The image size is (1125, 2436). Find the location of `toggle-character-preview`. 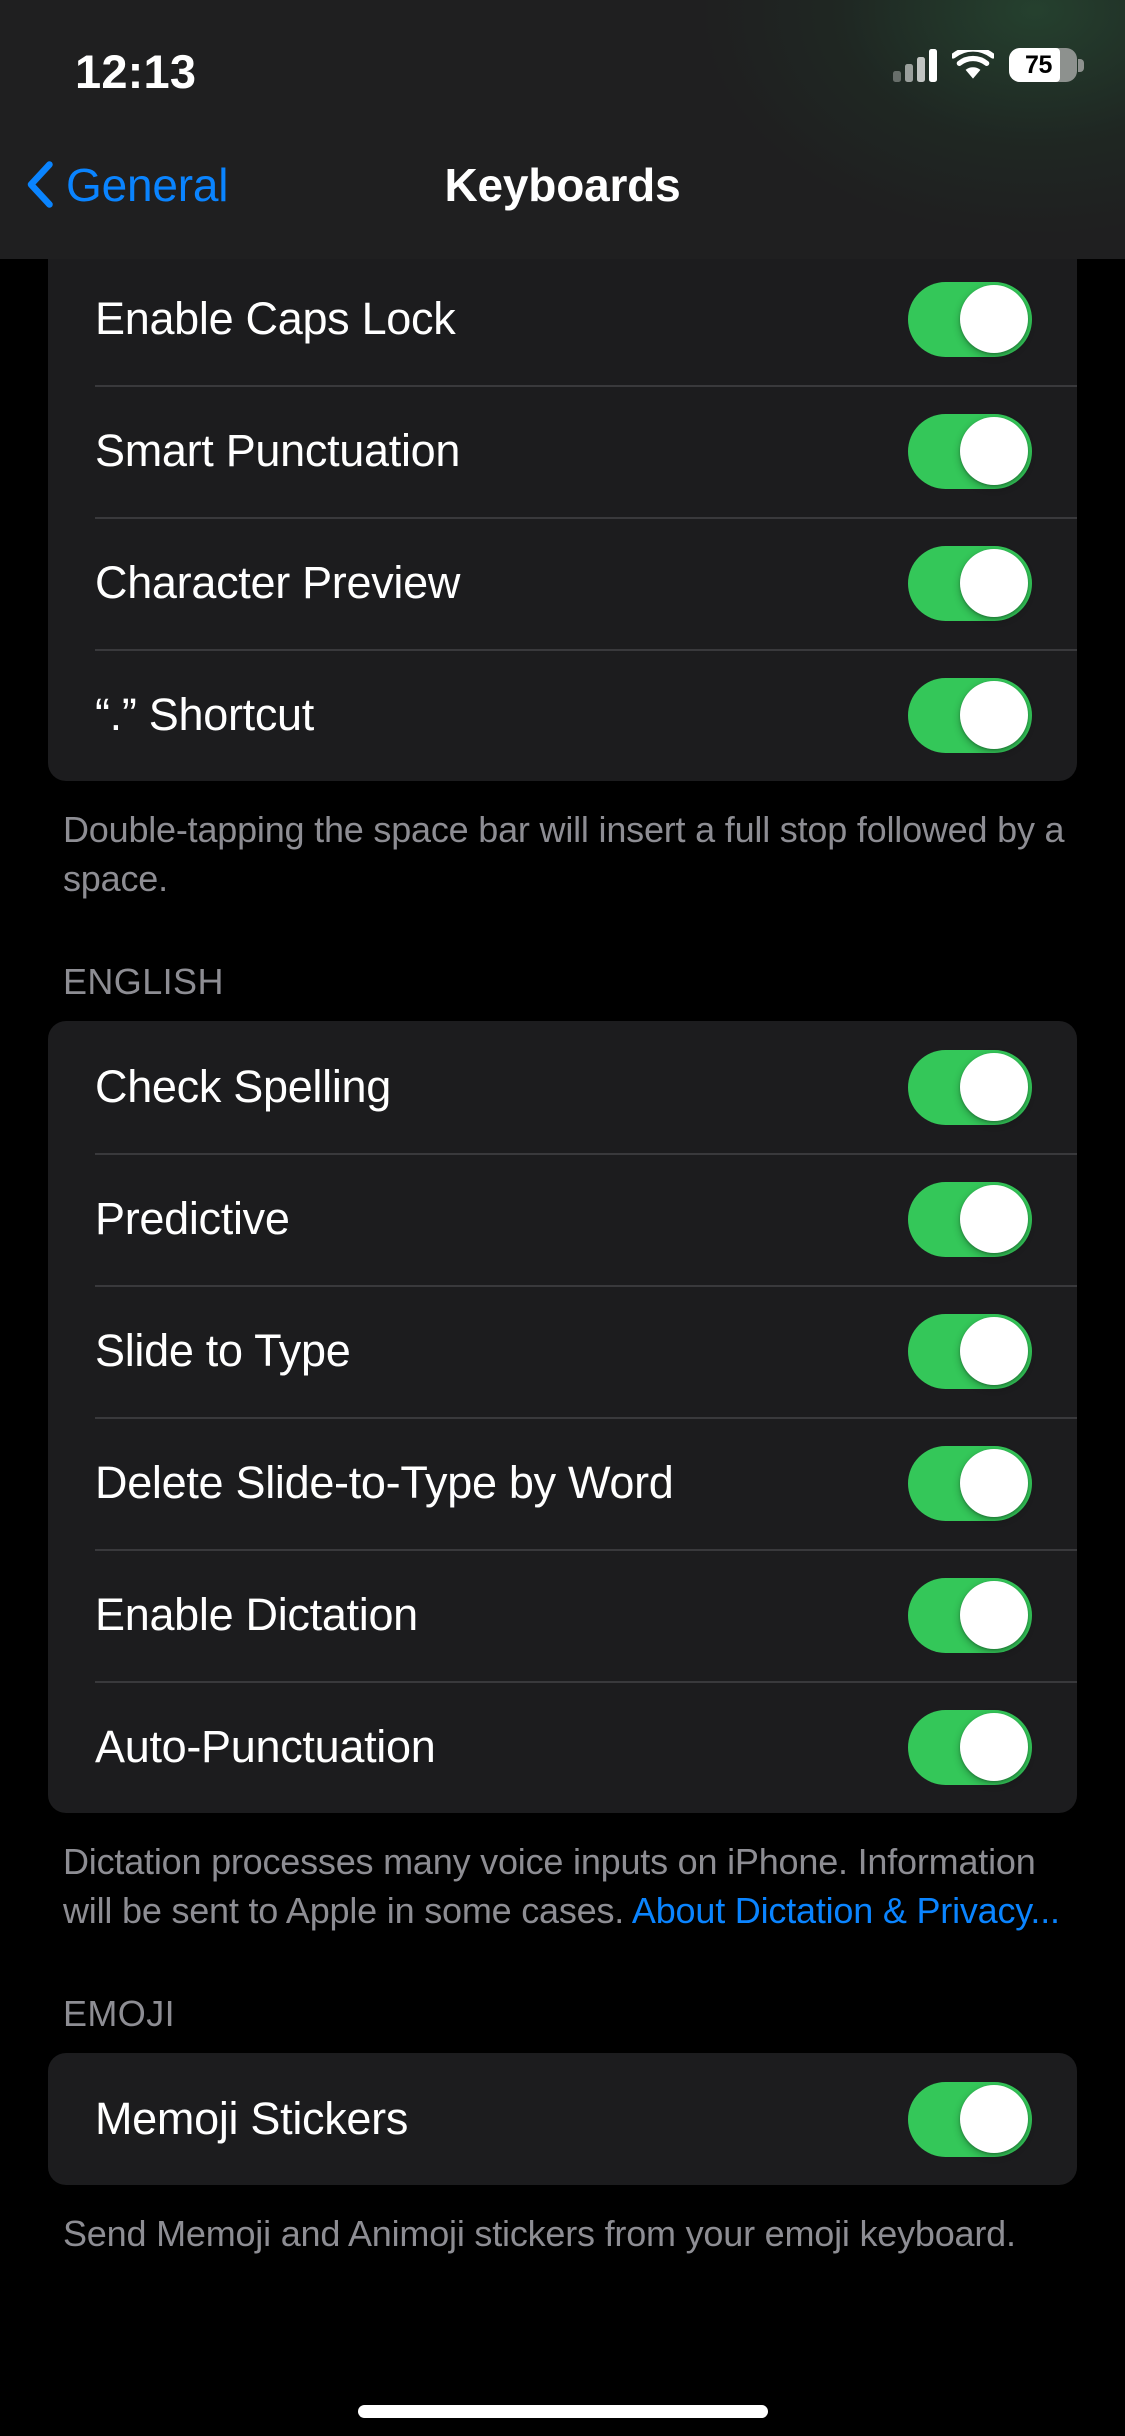

toggle-character-preview is located at coordinates (970, 583).